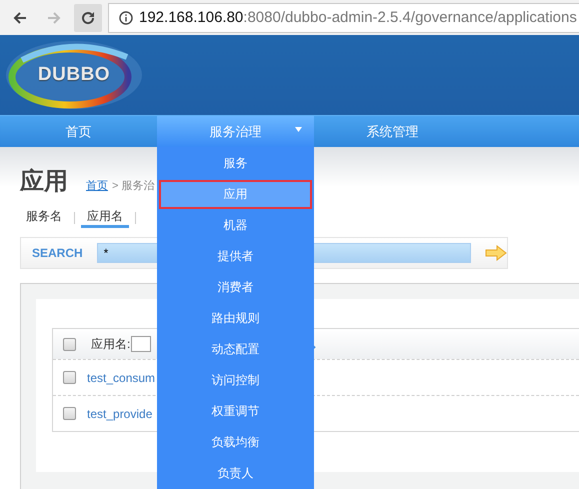 The image size is (579, 489). I want to click on url-host: 192.168.106.80, so click(191, 17).